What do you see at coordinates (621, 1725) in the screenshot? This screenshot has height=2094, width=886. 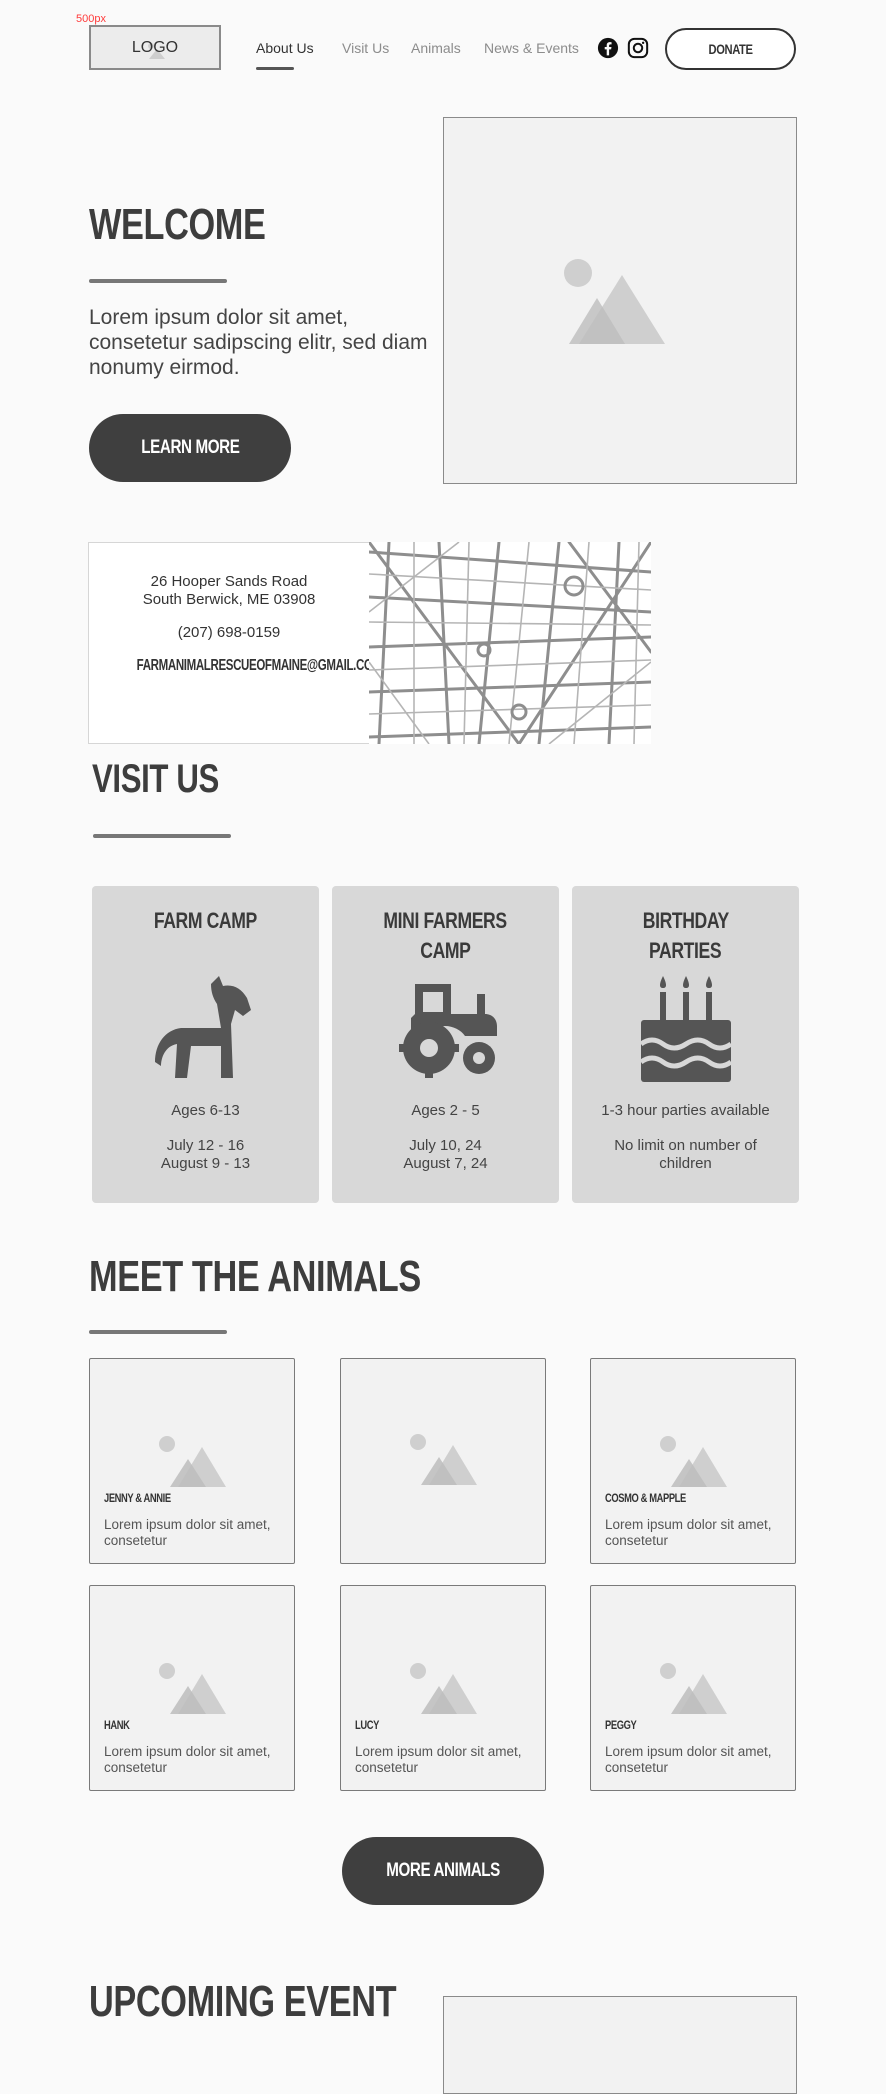 I see `animal-name: PEGGY` at bounding box center [621, 1725].